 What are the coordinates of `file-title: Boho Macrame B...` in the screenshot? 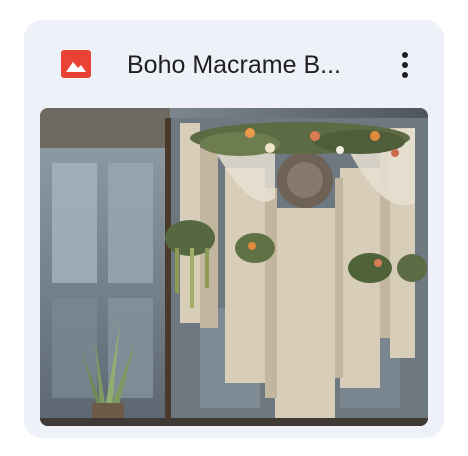 It's located at (234, 65).